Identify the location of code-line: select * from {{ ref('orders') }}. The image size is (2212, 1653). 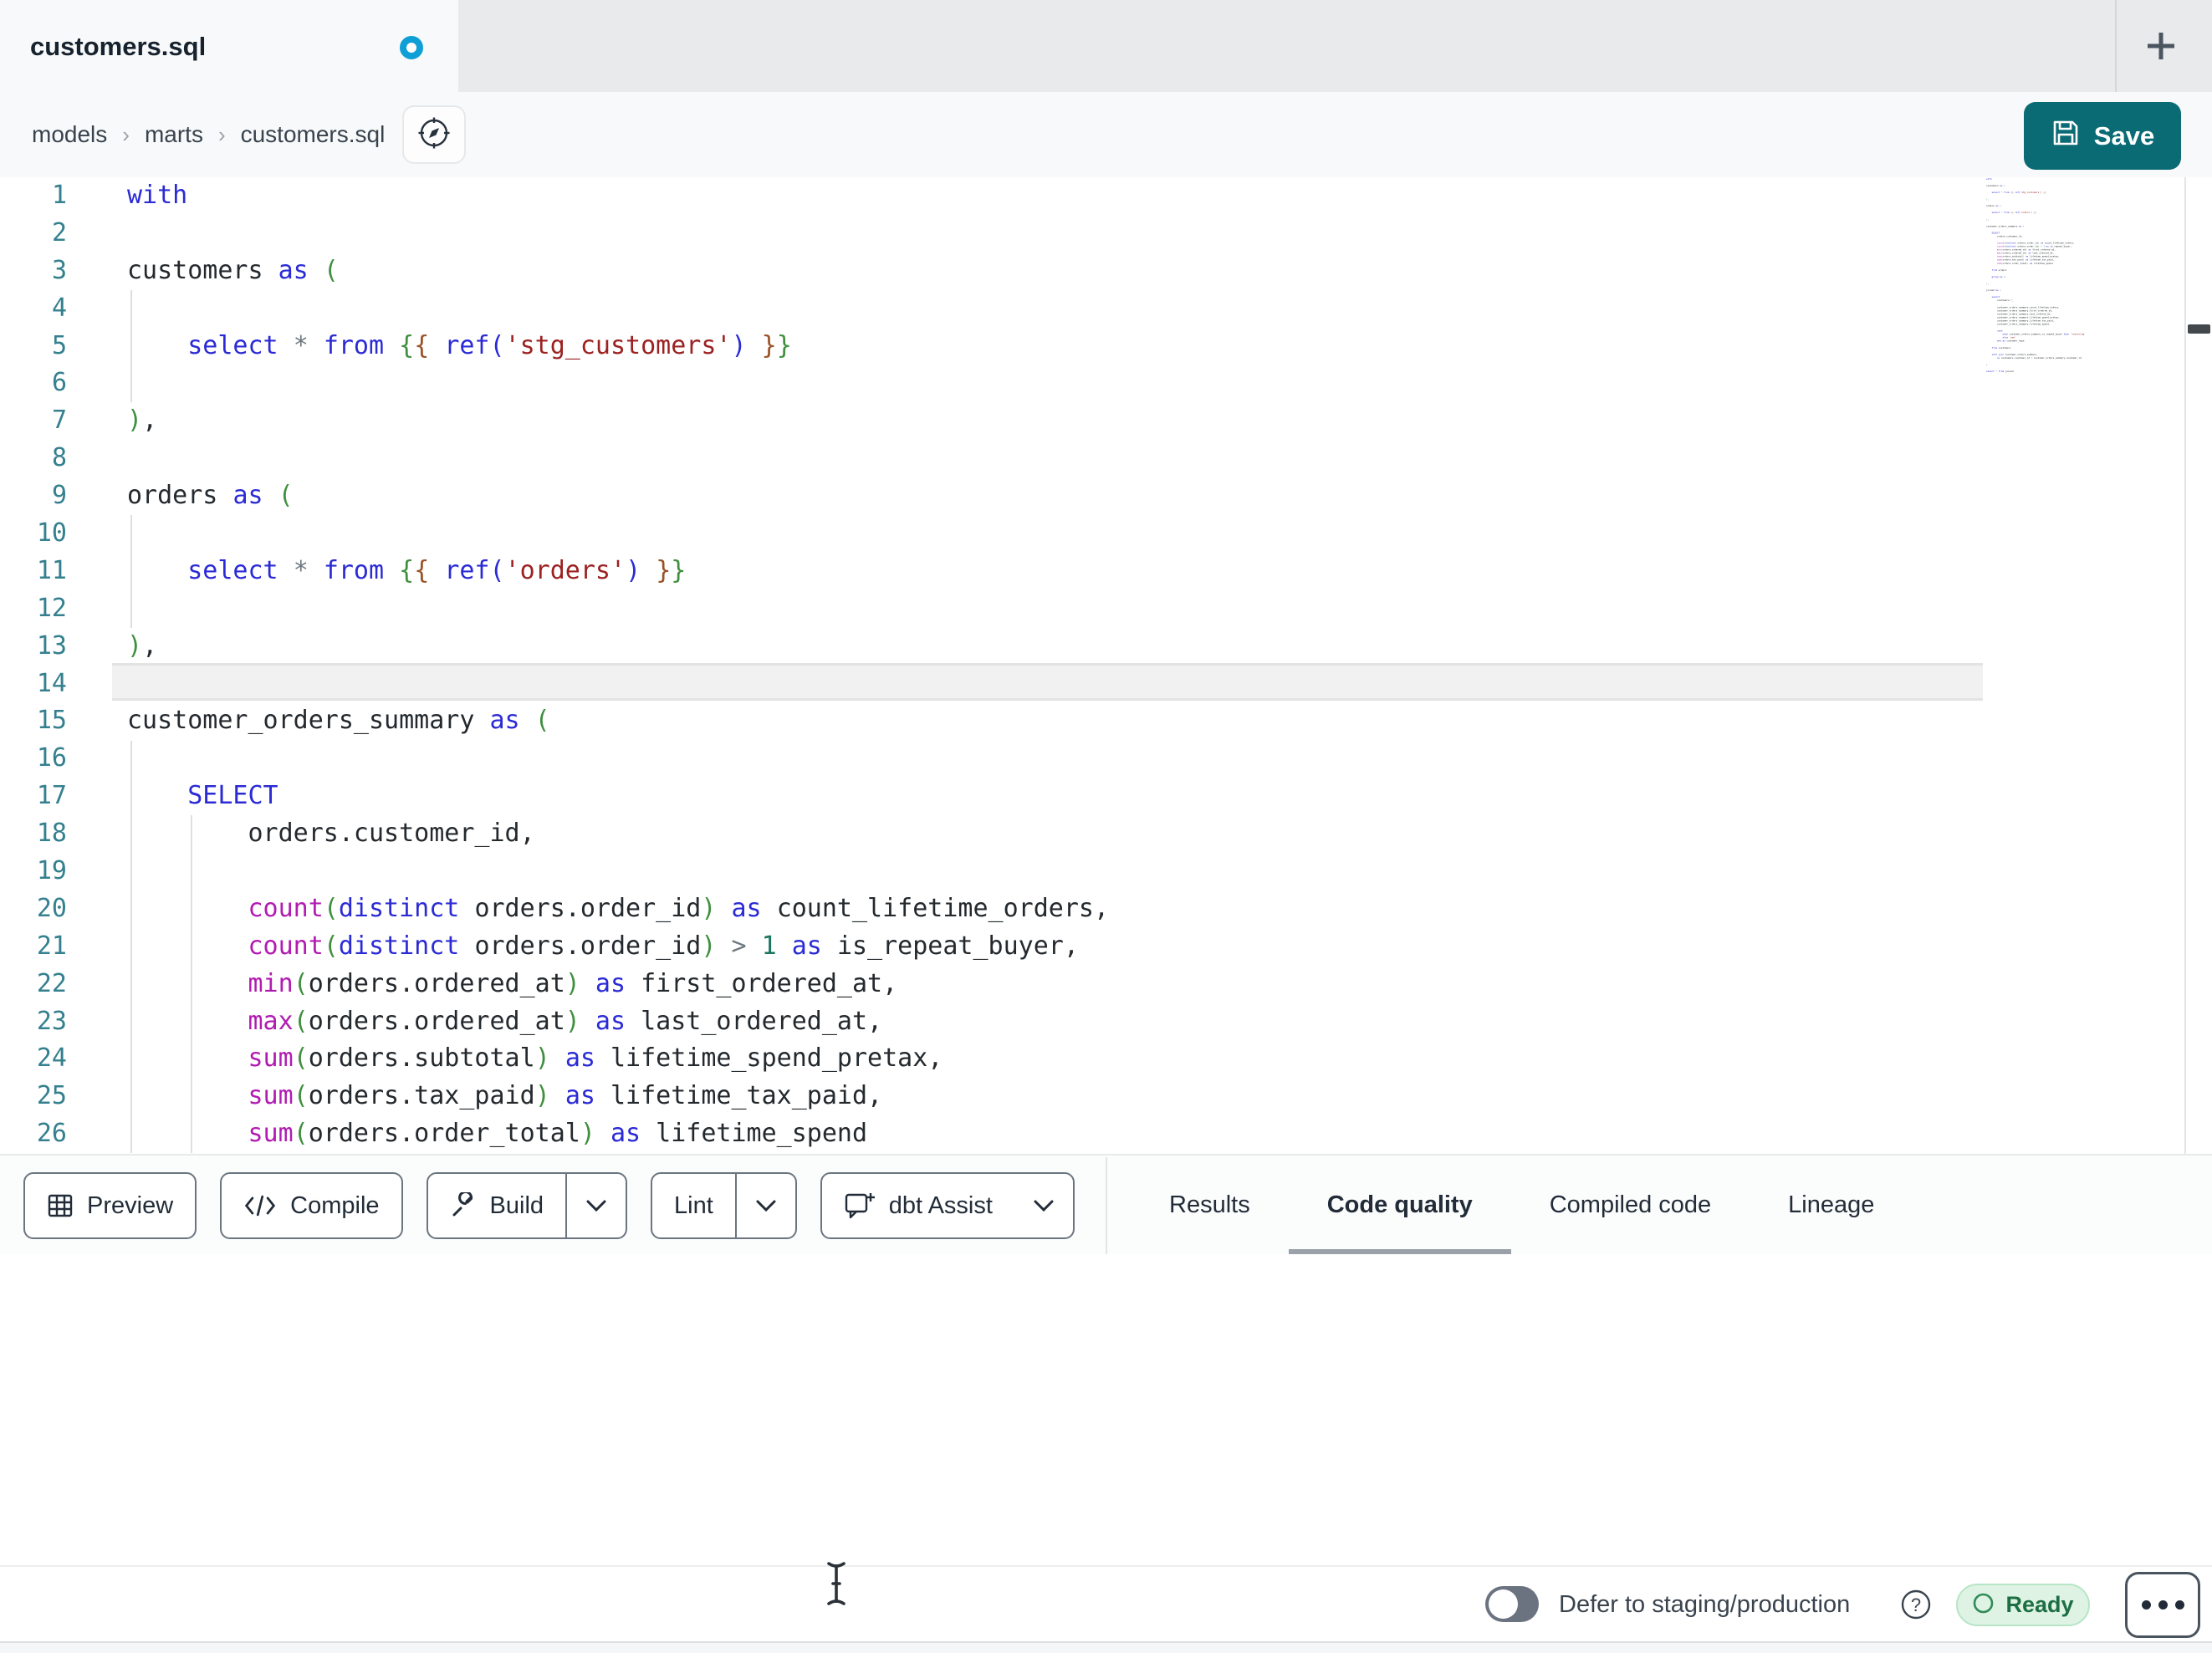
(437, 570).